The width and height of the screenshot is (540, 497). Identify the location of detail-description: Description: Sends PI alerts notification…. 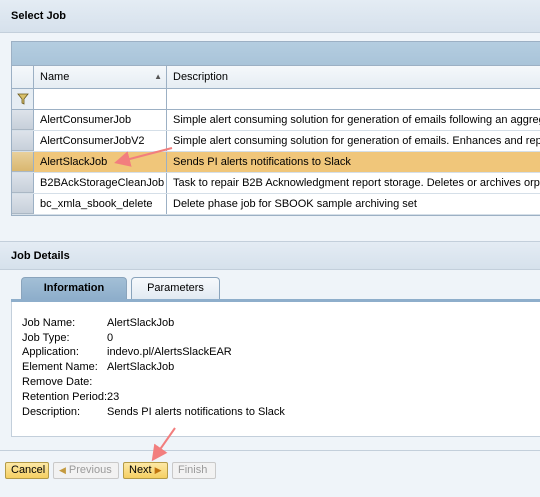
(153, 412).